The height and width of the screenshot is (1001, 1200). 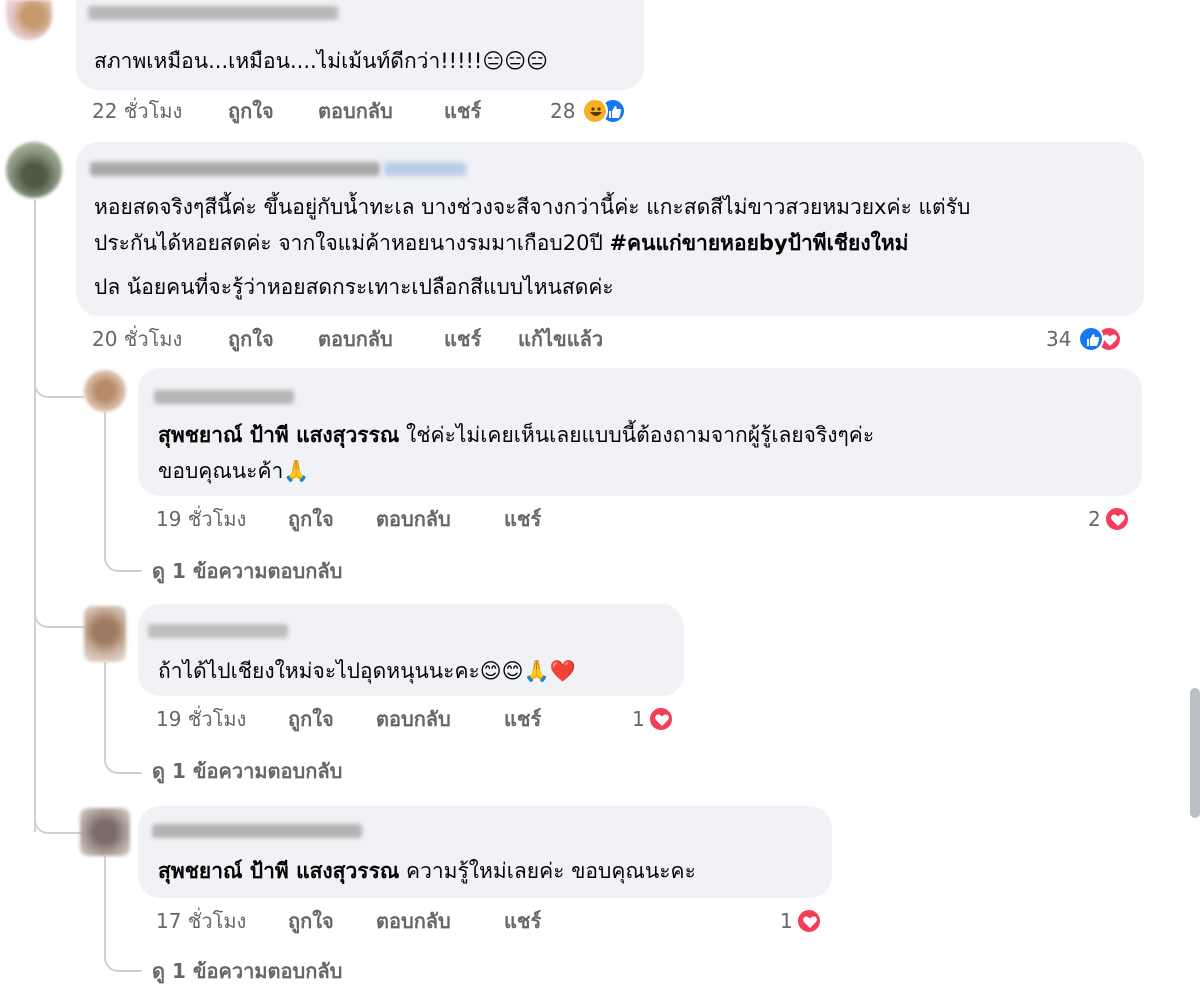 I want to click on comment-time: 17 ชั่วโมง, so click(x=201, y=921).